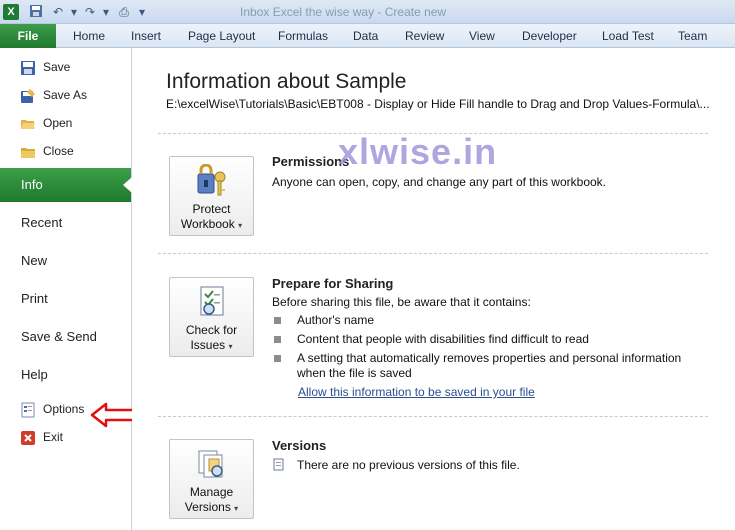 This screenshot has width=735, height=530. I want to click on exit-label: Exit, so click(53, 437).